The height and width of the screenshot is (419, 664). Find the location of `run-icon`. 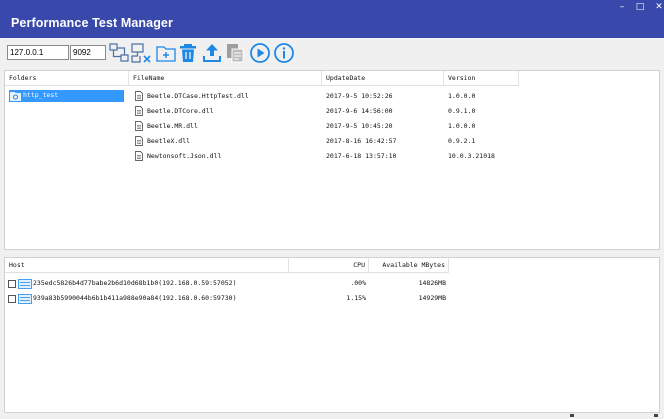

run-icon is located at coordinates (260, 53).